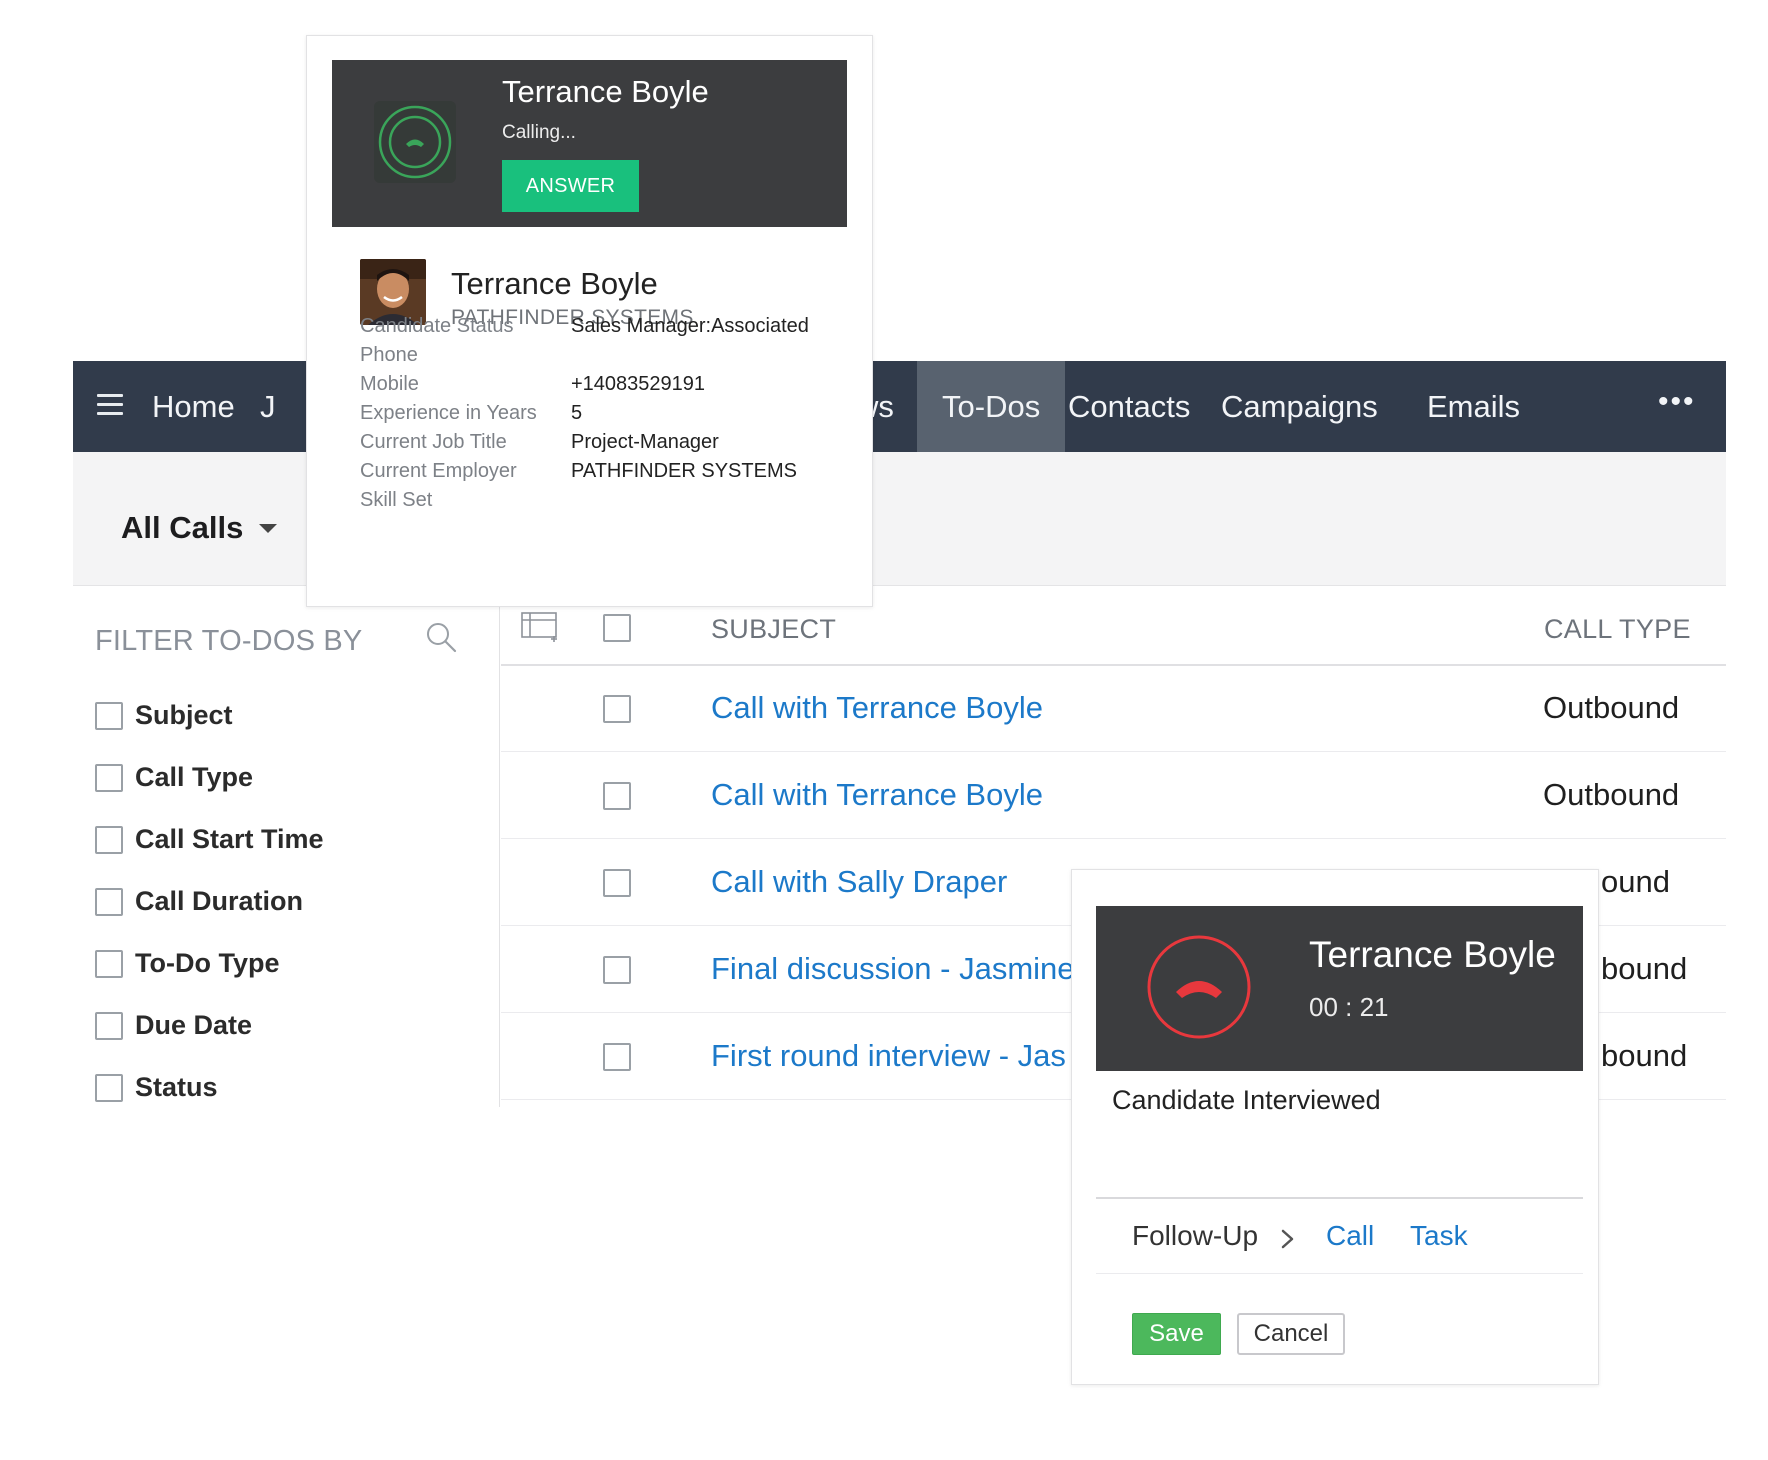 Image resolution: width=1768 pixels, height=1460 pixels. I want to click on column-header-subject: SUBJECT, so click(773, 629).